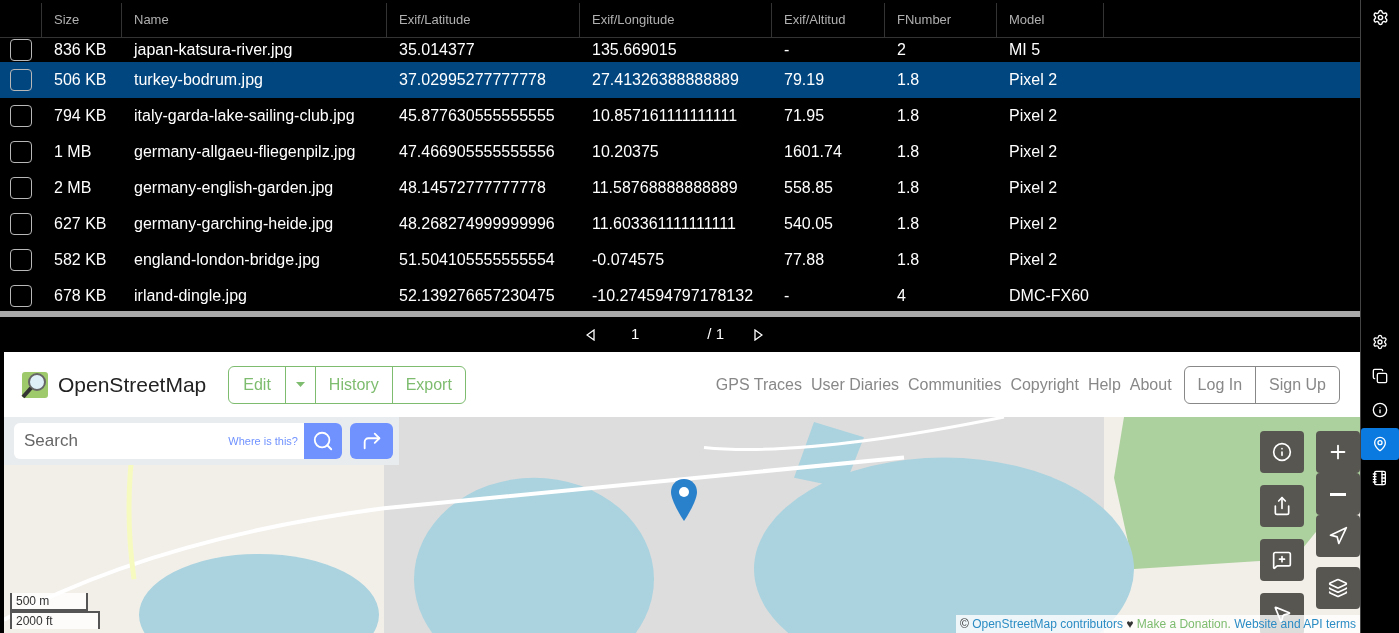 The width and height of the screenshot is (1399, 633). What do you see at coordinates (628, 259) in the screenshot?
I see `table-cell: -0.074575` at bounding box center [628, 259].